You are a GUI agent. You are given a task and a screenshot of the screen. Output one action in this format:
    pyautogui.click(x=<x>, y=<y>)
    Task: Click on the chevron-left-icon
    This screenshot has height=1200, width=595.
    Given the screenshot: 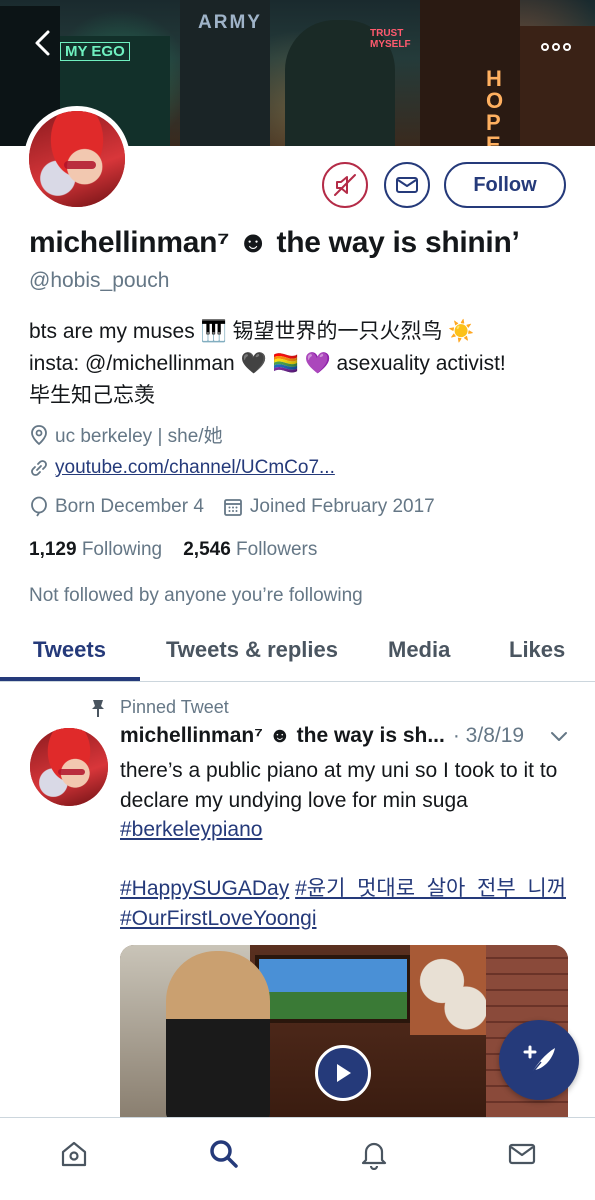 What is the action you would take?
    pyautogui.click(x=42, y=43)
    